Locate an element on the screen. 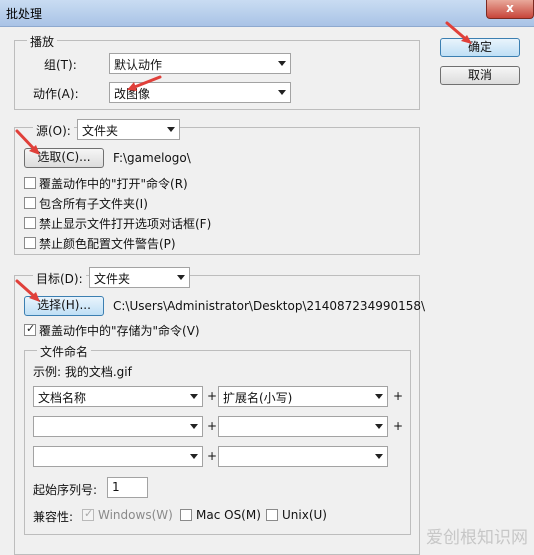  compat-macos-label: Mac OS(M) is located at coordinates (228, 515).